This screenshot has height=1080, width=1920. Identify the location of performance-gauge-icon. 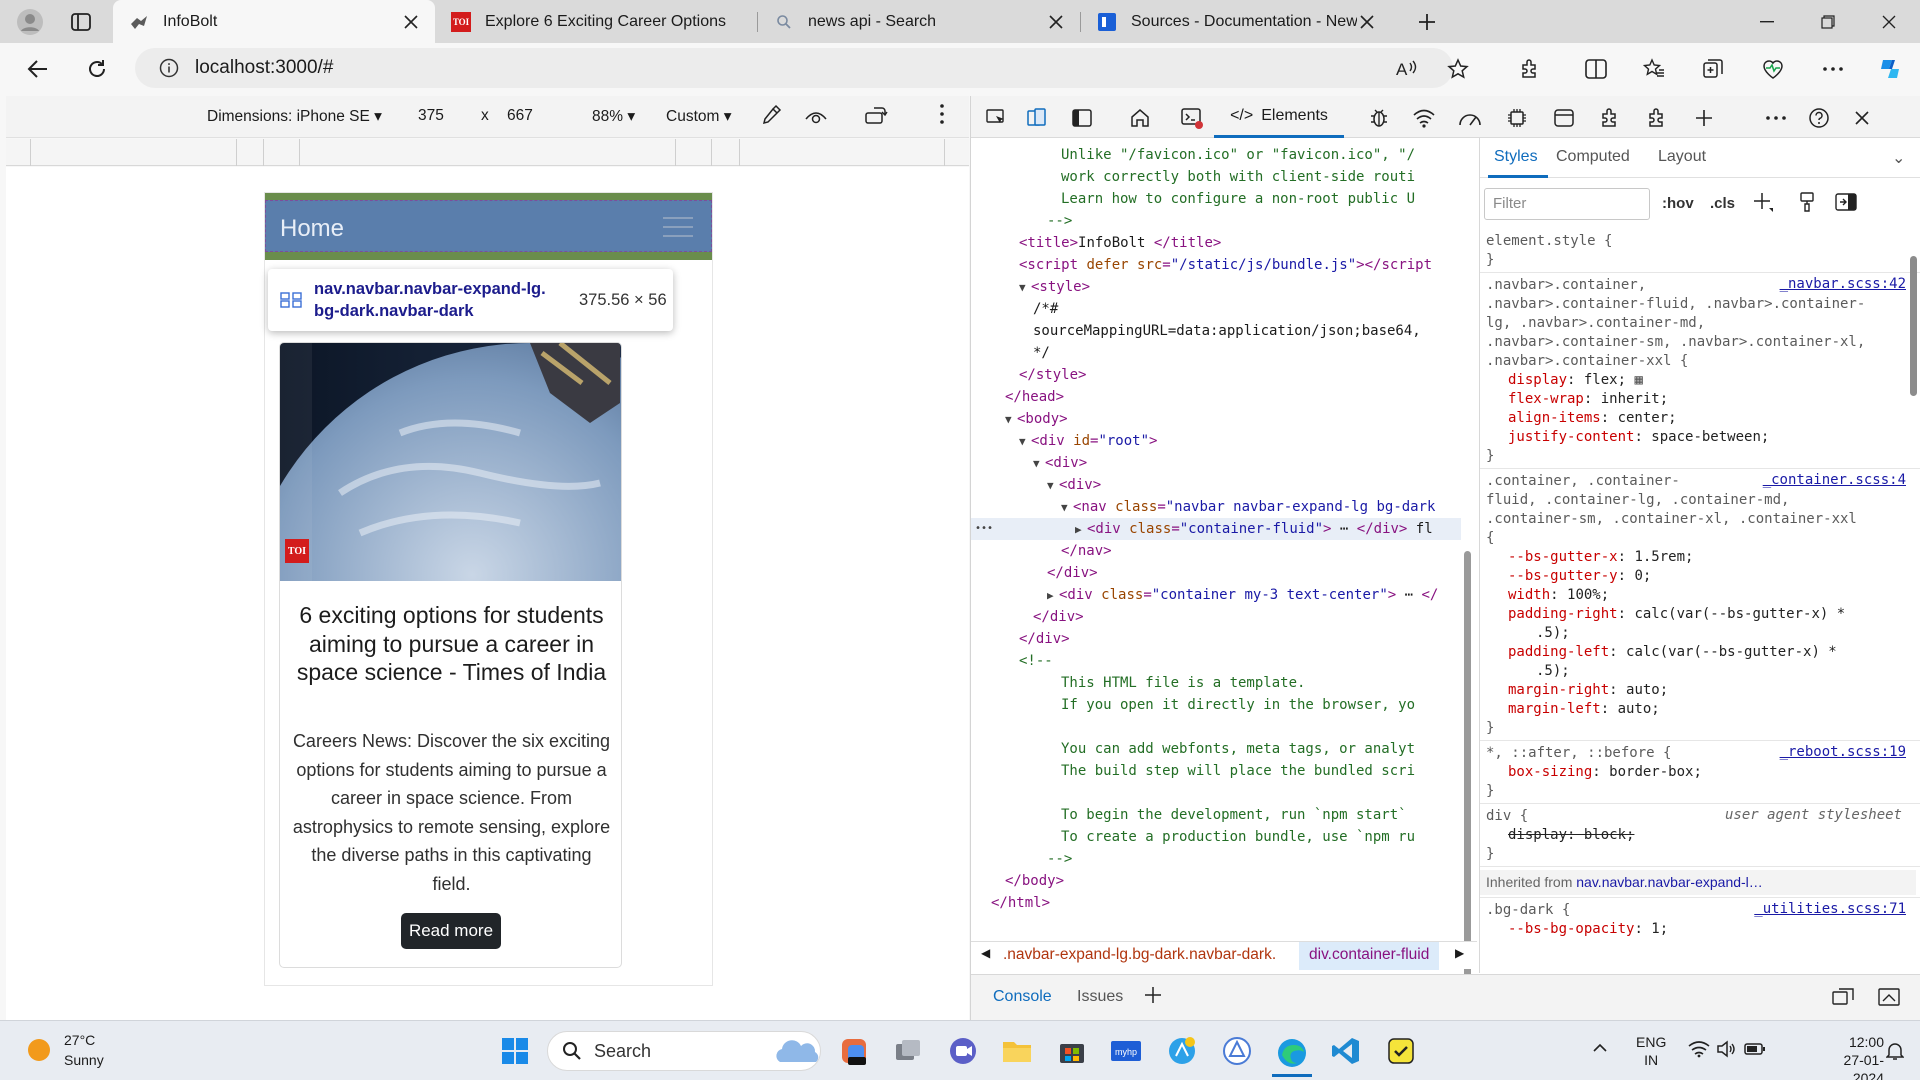
(1470, 118).